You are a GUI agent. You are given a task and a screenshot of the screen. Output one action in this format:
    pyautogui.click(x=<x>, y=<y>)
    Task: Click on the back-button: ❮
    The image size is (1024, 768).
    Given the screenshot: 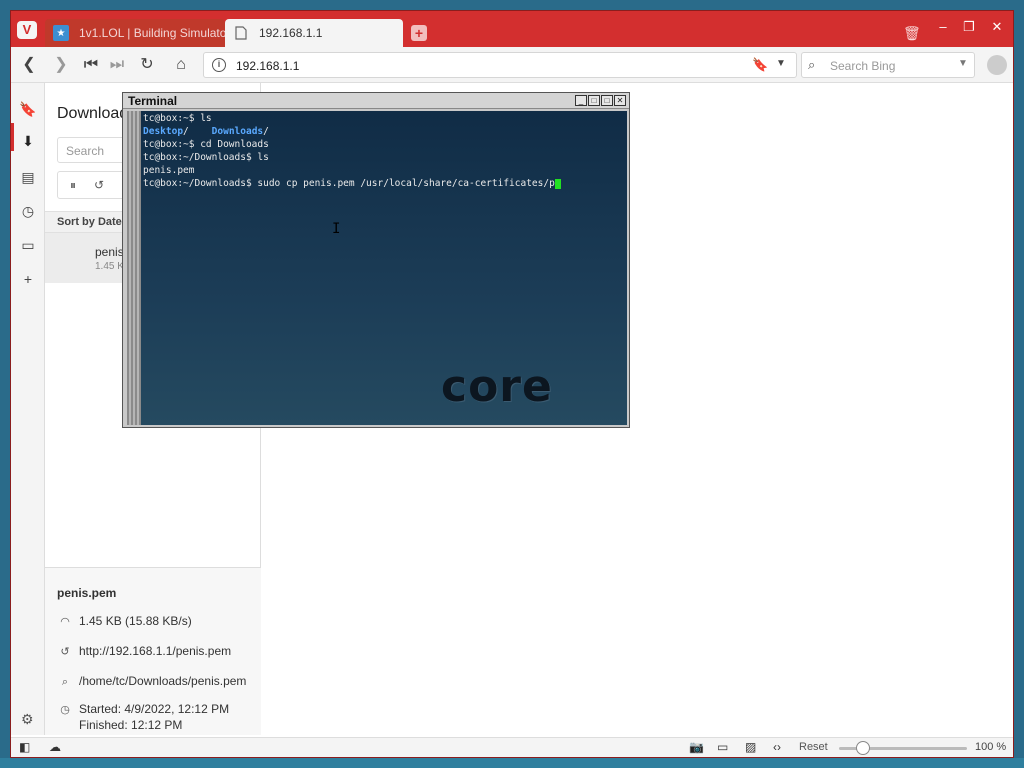 What is the action you would take?
    pyautogui.click(x=29, y=65)
    